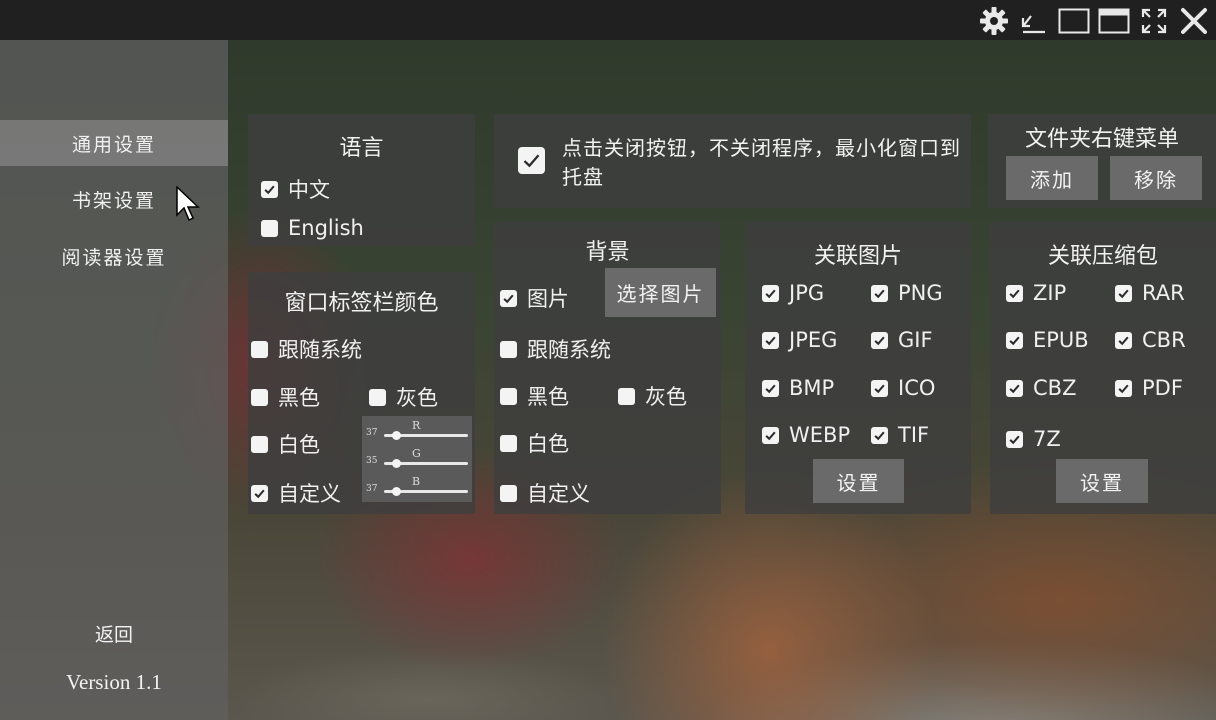 The height and width of the screenshot is (720, 1216). I want to click on background-title: 背景, so click(607, 252).